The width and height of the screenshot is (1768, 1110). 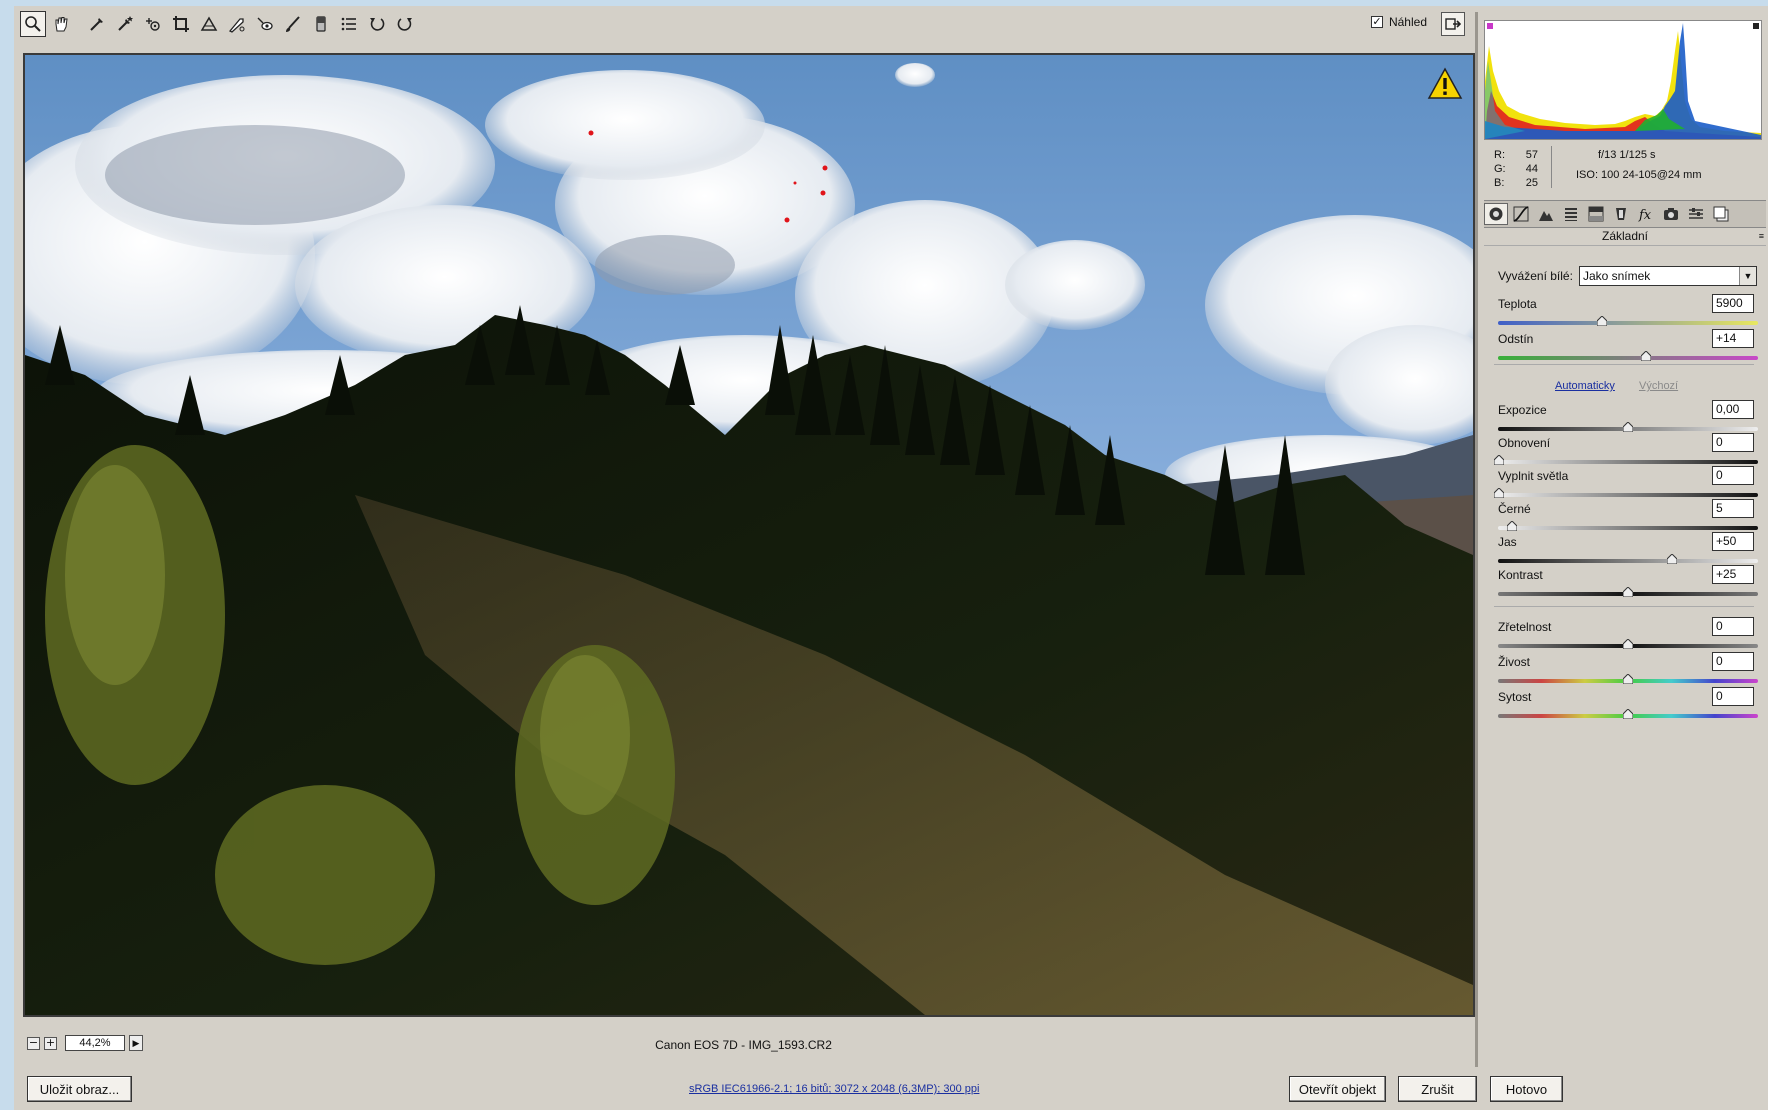 What do you see at coordinates (1628, 561) in the screenshot?
I see `brightness-track` at bounding box center [1628, 561].